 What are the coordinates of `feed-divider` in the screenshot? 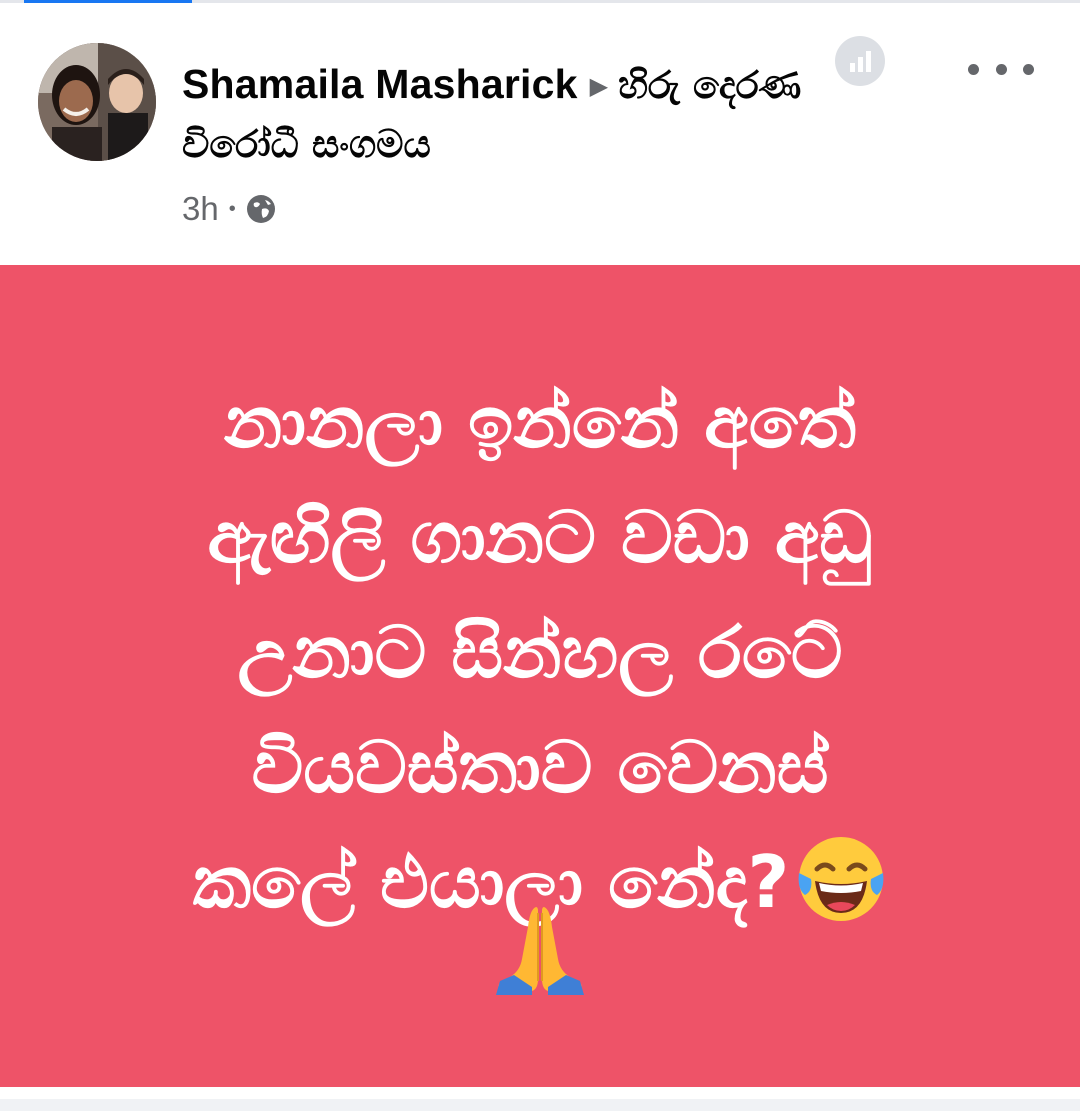 It's located at (540, 1105).